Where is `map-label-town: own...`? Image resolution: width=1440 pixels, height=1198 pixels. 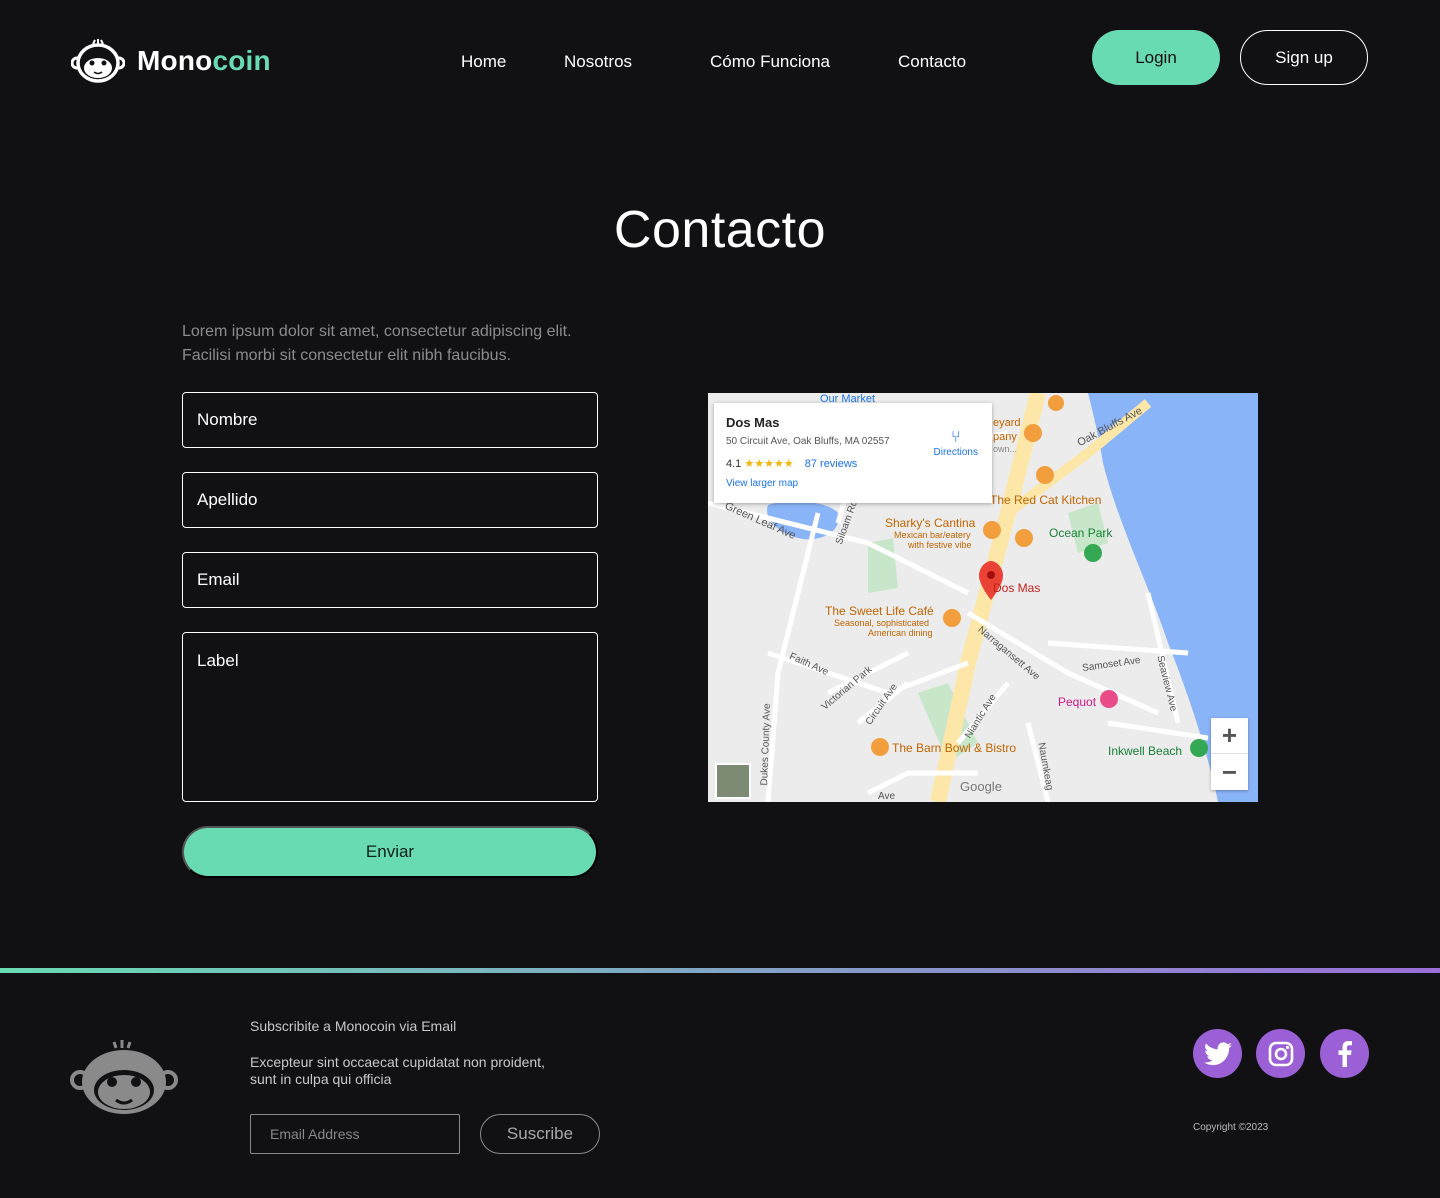
map-label-town: own... is located at coordinates (1005, 449).